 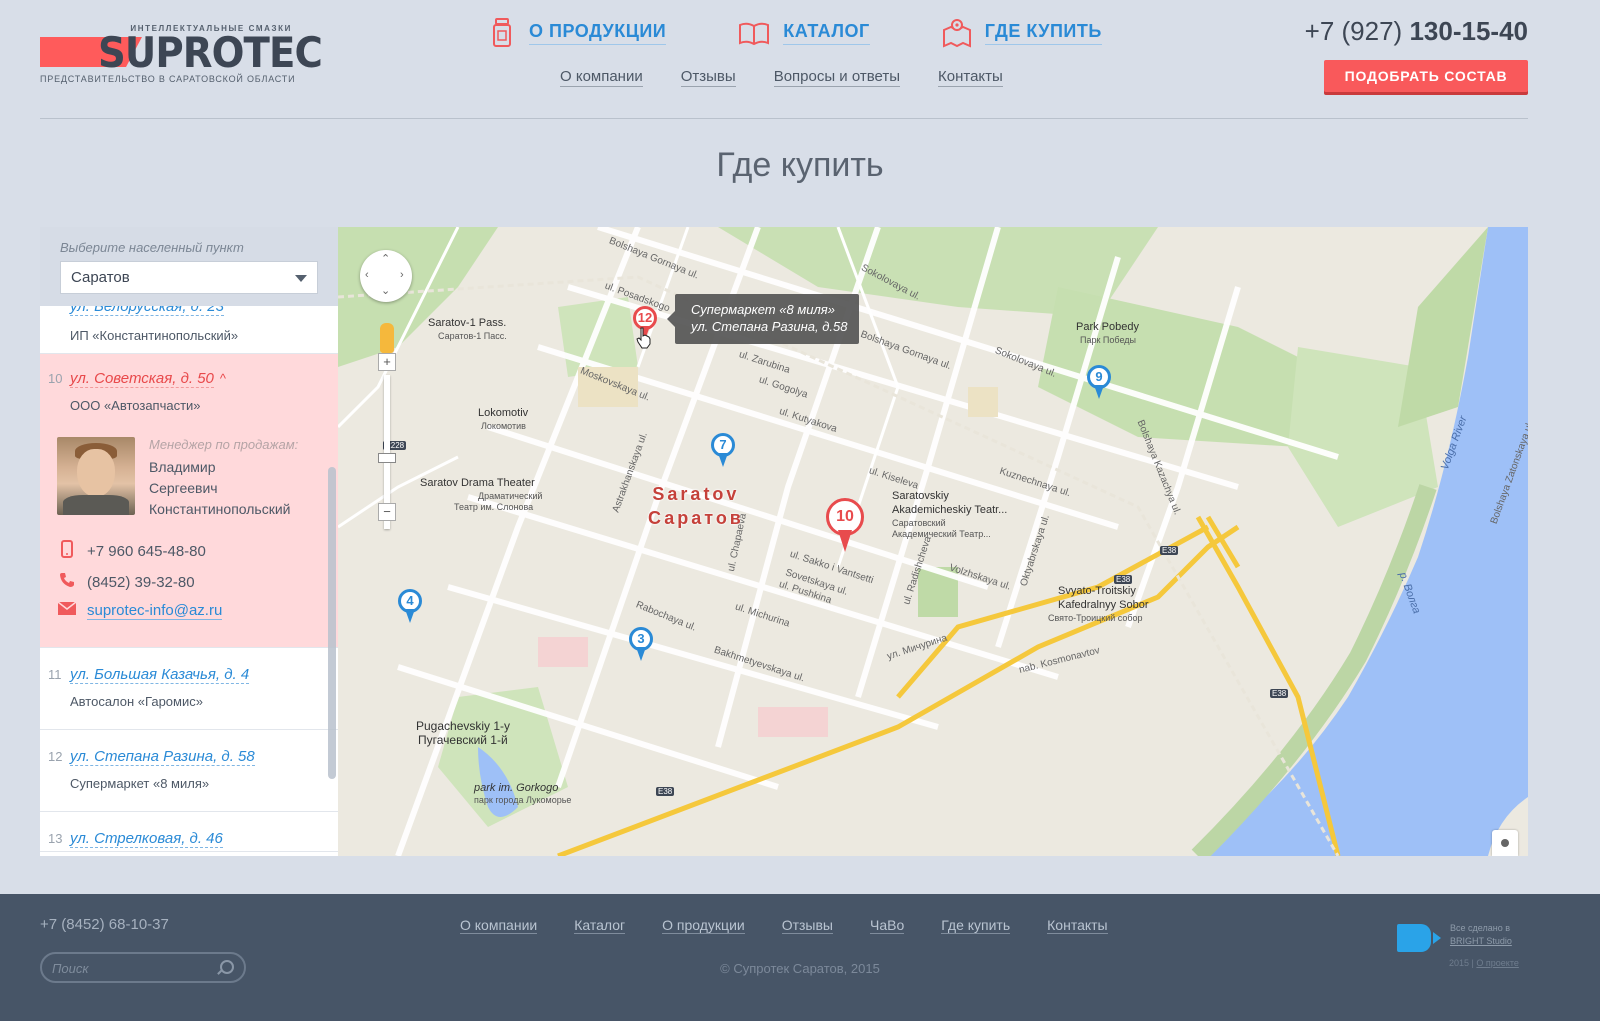 I want to click on contact-email: suprotec-info@az.ru, so click(x=140, y=610).